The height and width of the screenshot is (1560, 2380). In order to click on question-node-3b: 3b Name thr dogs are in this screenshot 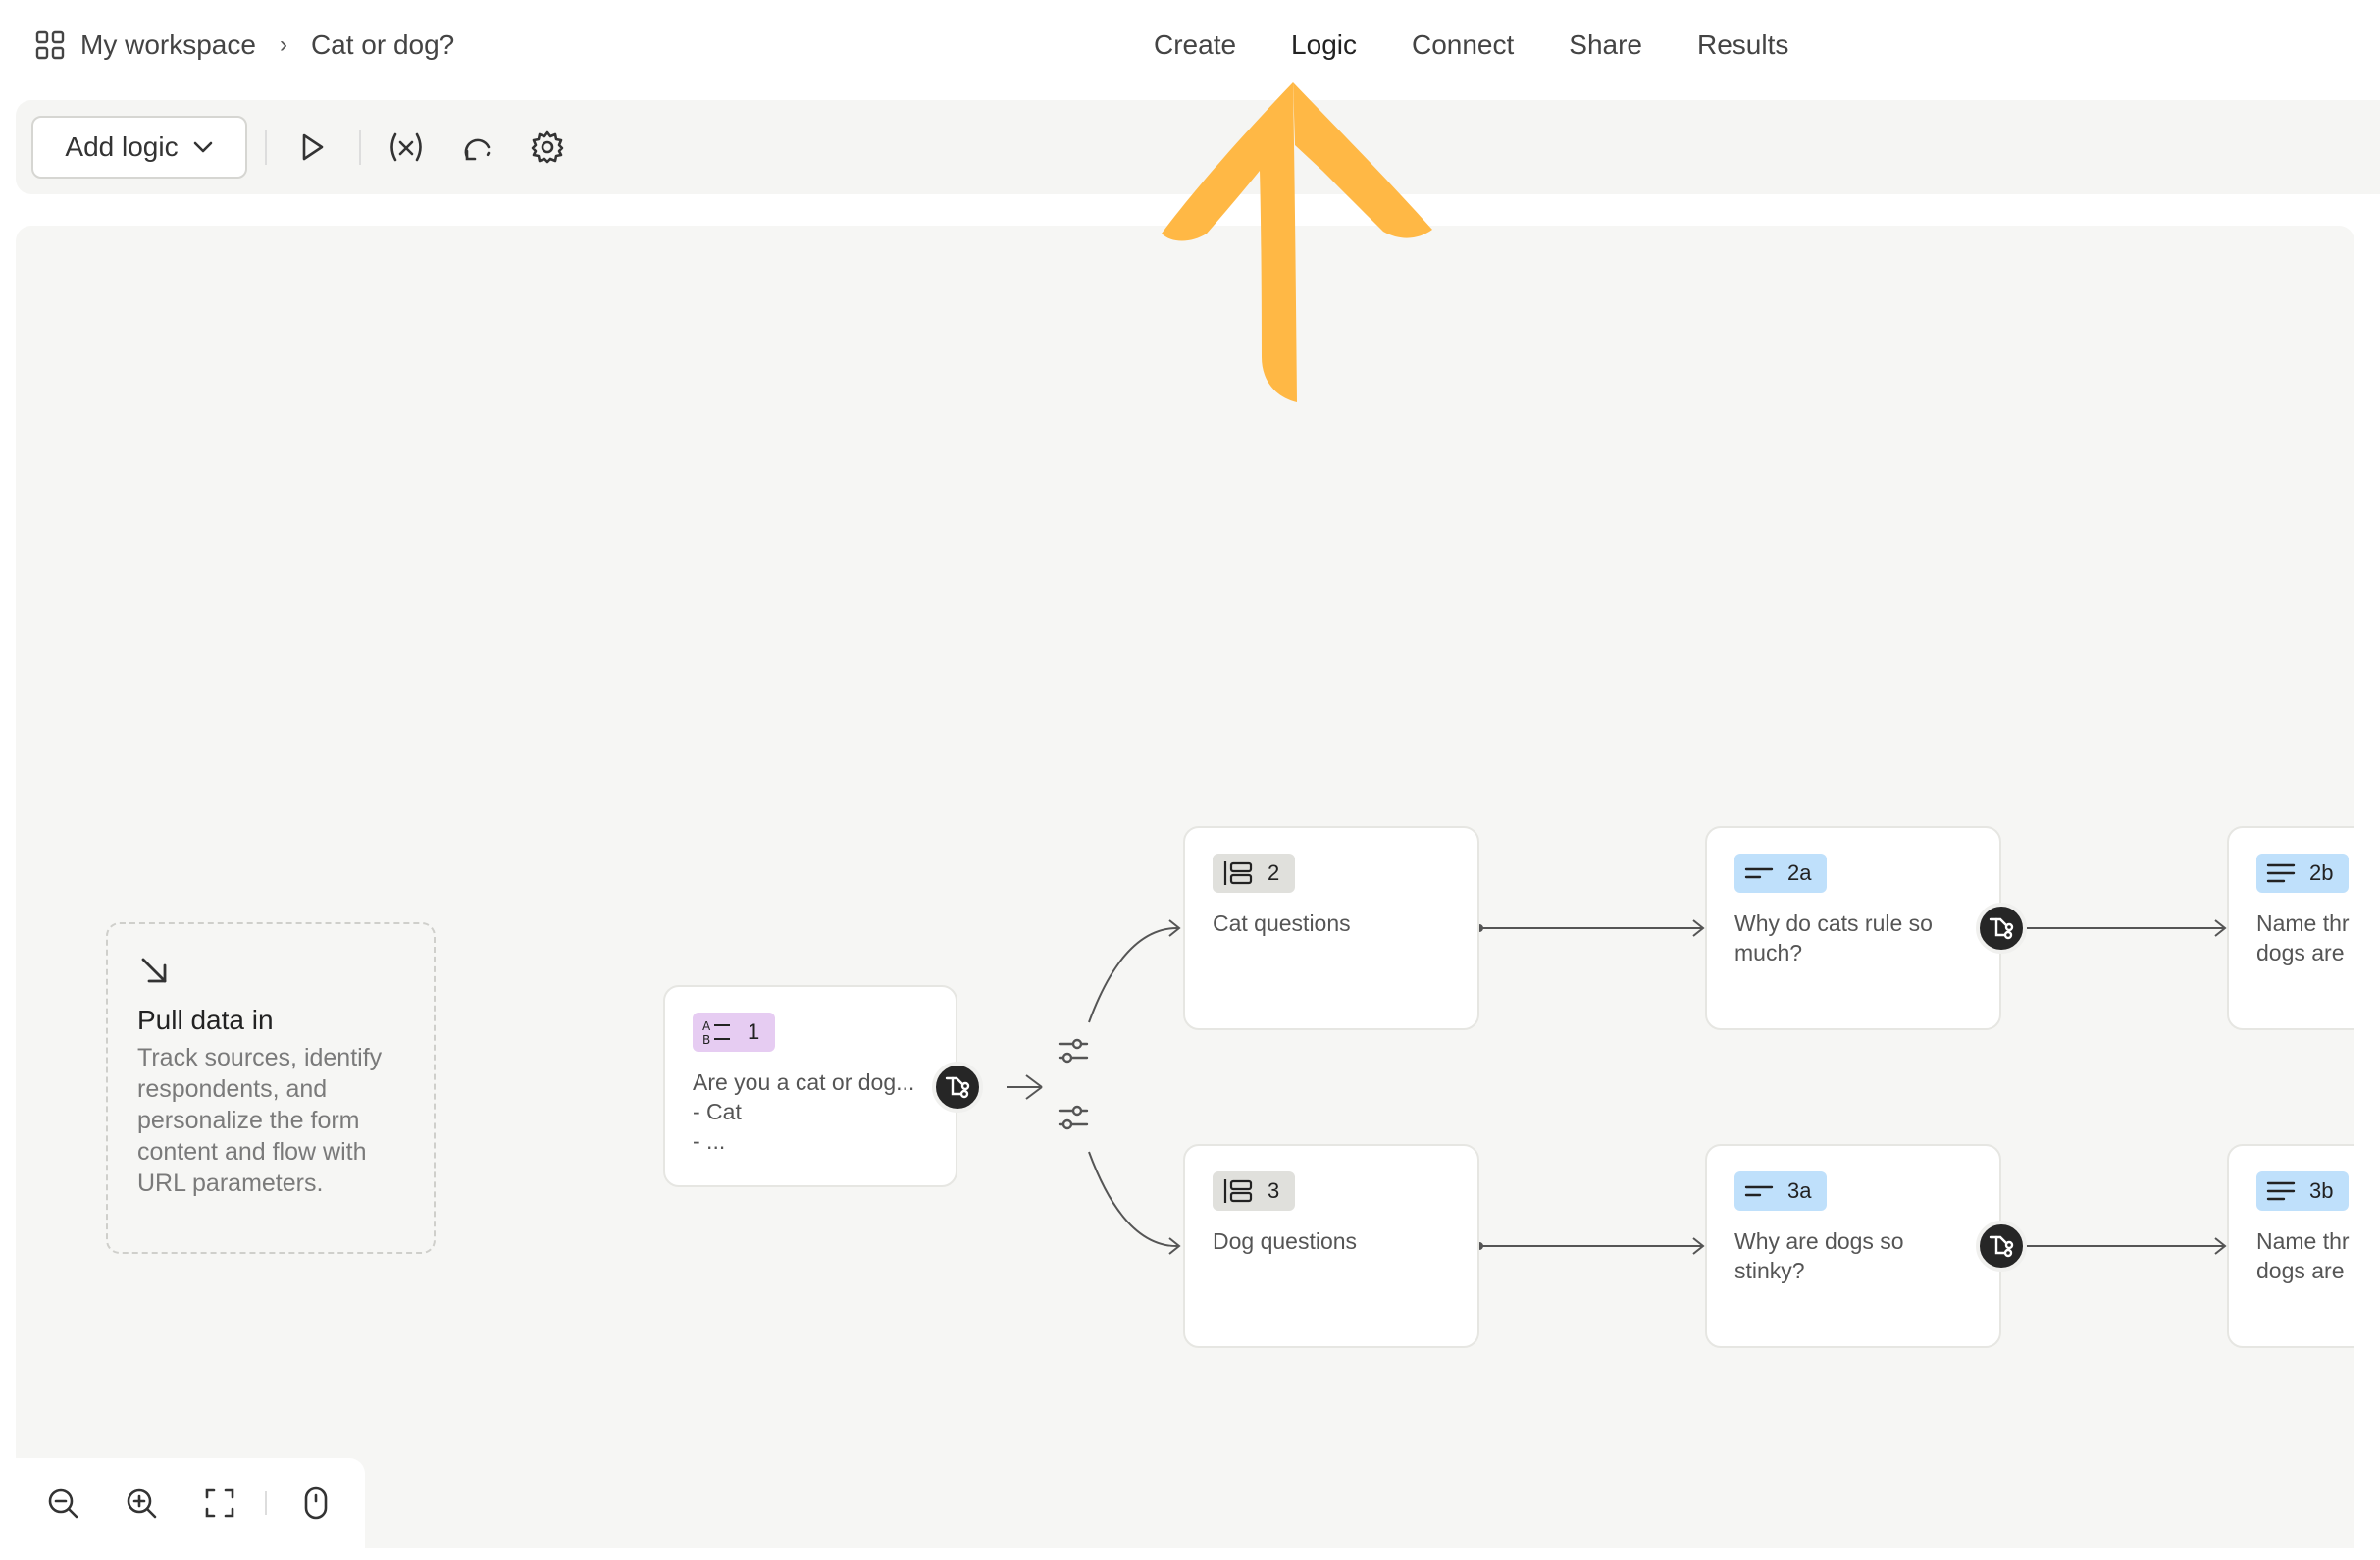, I will do `click(2290, 1246)`.